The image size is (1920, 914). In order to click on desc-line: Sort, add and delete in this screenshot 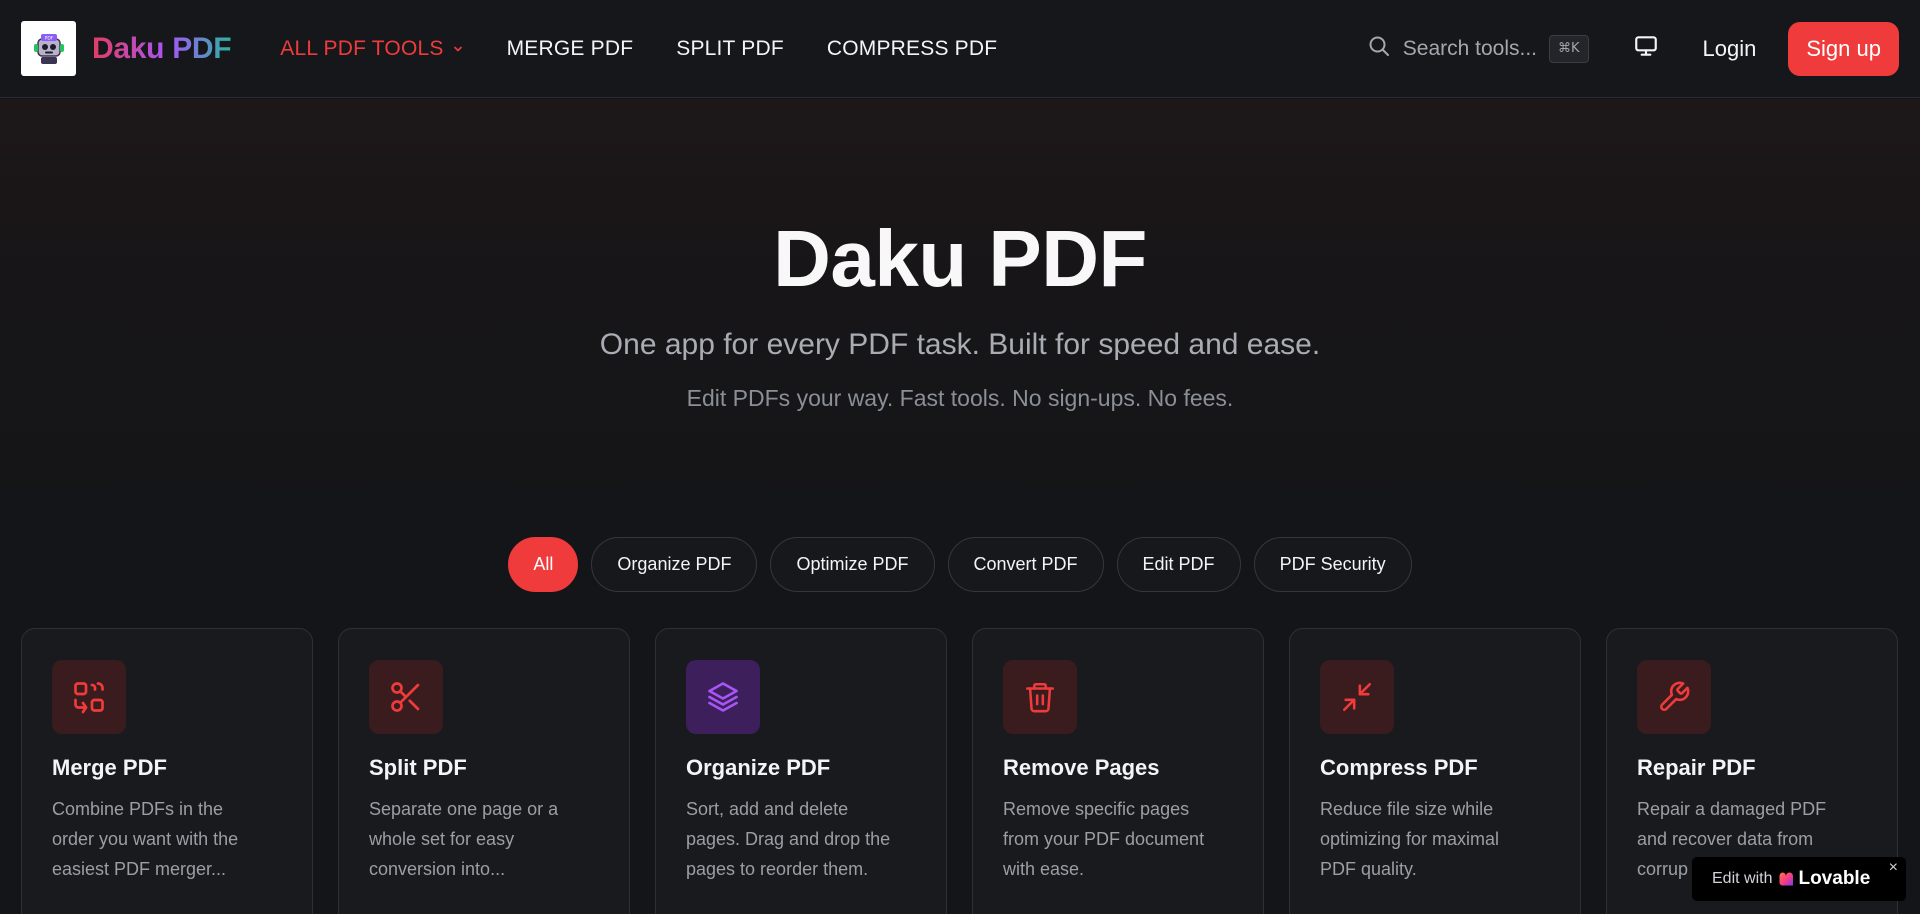, I will do `click(767, 809)`.